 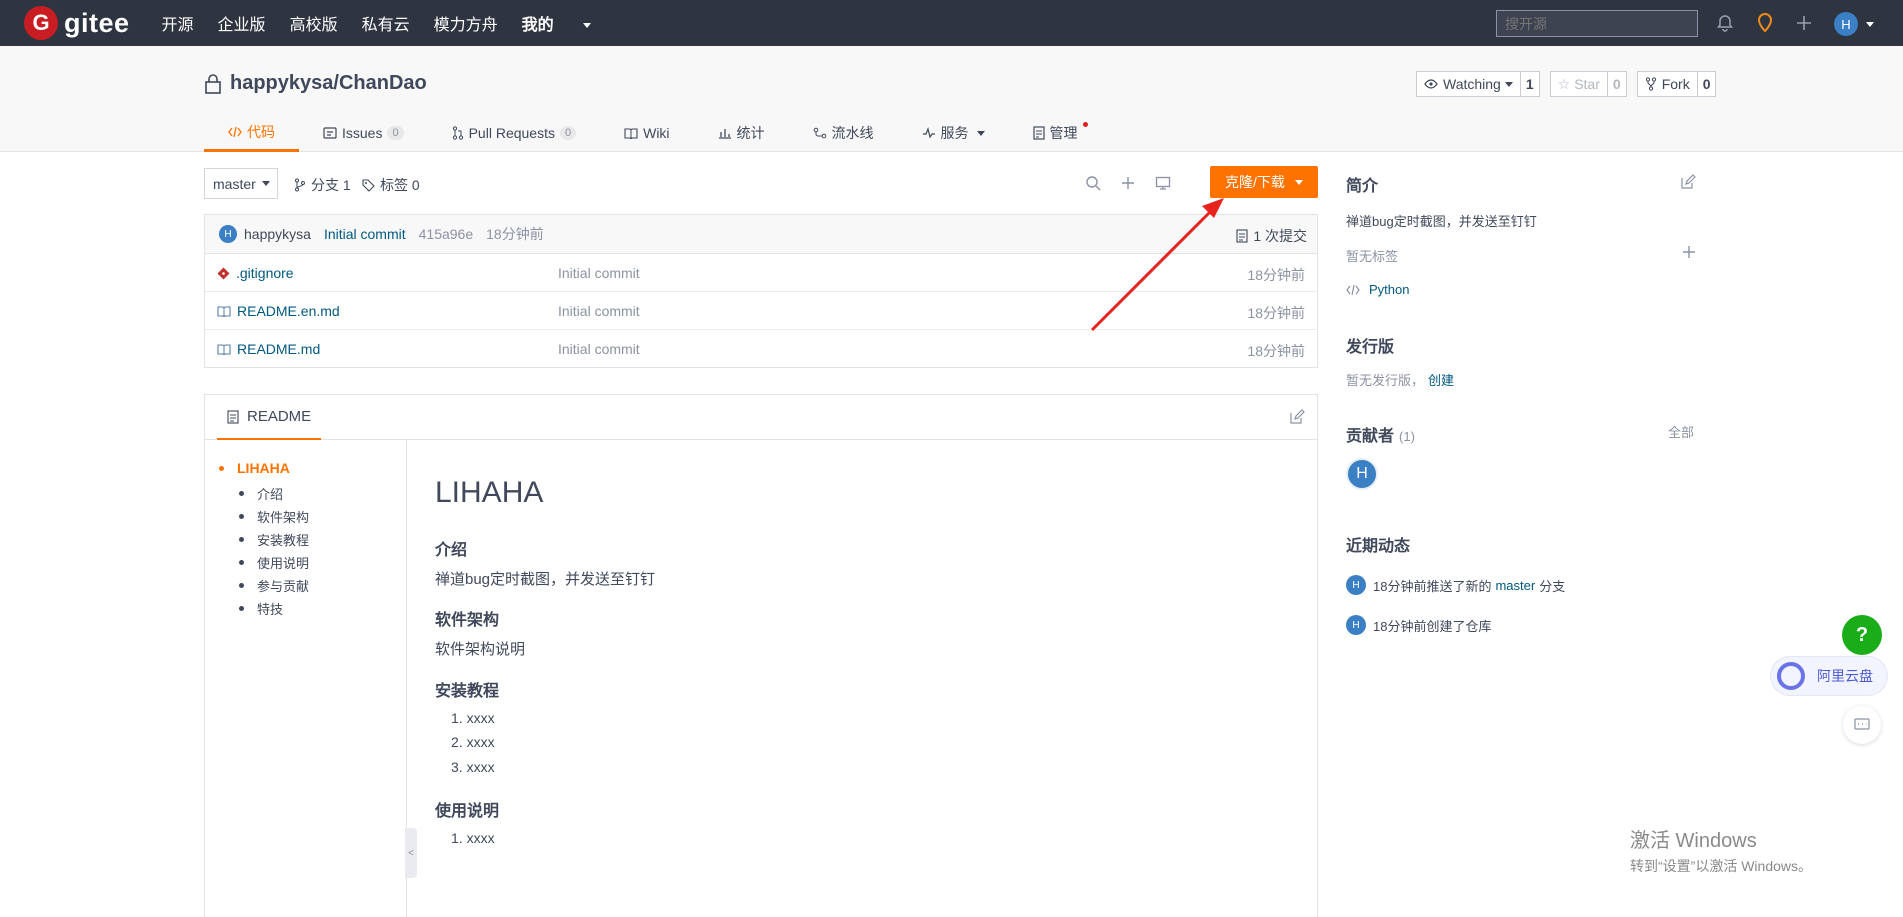 What do you see at coordinates (1370, 347) in the screenshot?
I see `release-title: 发行版` at bounding box center [1370, 347].